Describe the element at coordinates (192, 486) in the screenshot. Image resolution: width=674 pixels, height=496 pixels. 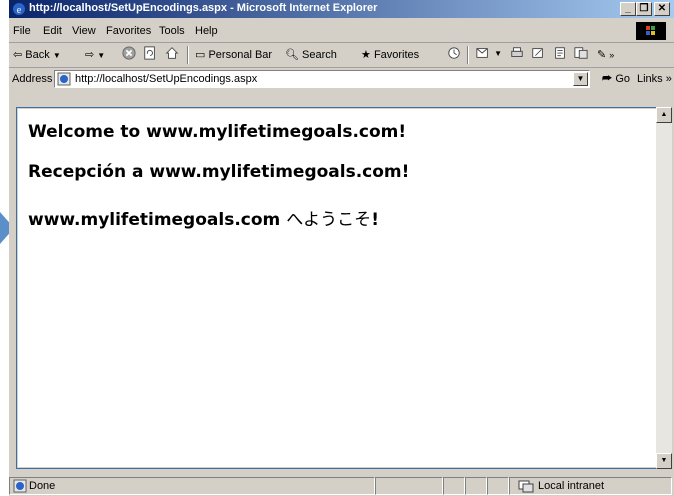
I see `status-main-pane: Done` at that location.